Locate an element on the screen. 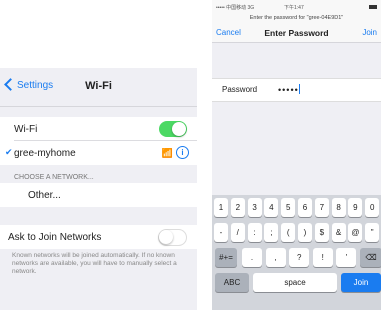  key: ; is located at coordinates (271, 232).